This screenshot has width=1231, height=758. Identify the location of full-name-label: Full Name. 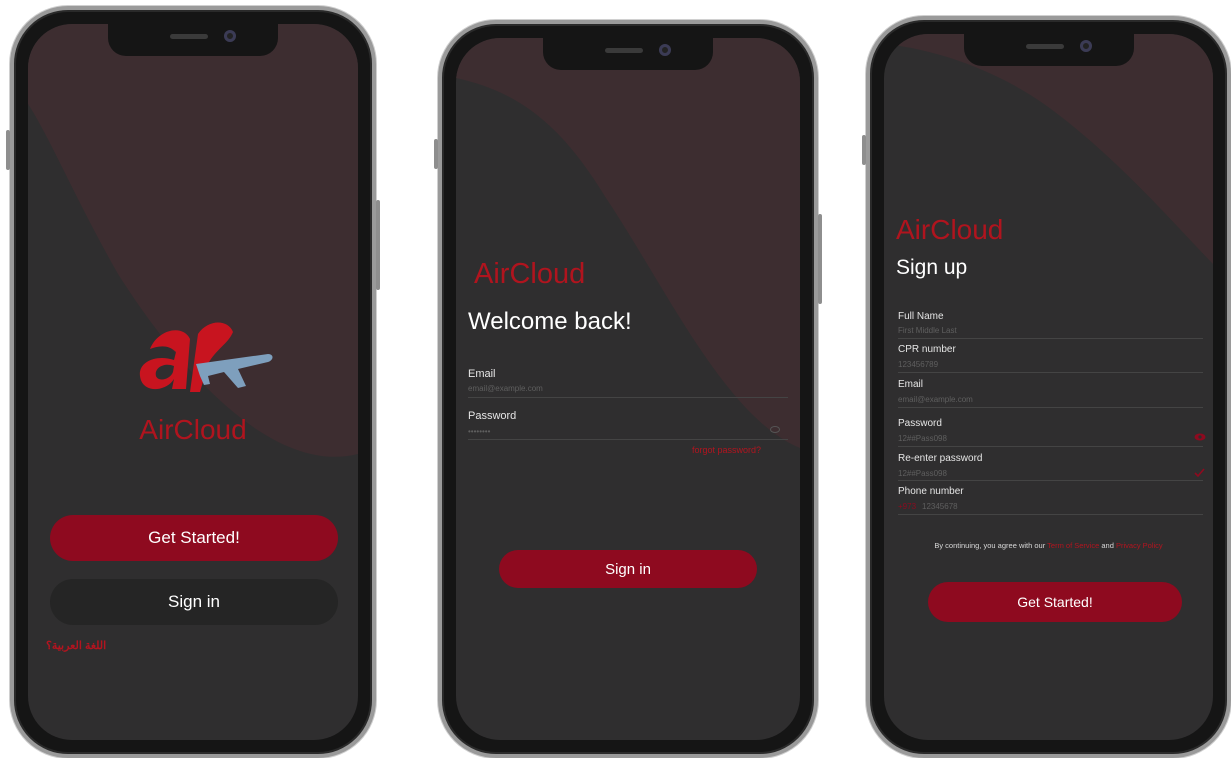
(921, 316).